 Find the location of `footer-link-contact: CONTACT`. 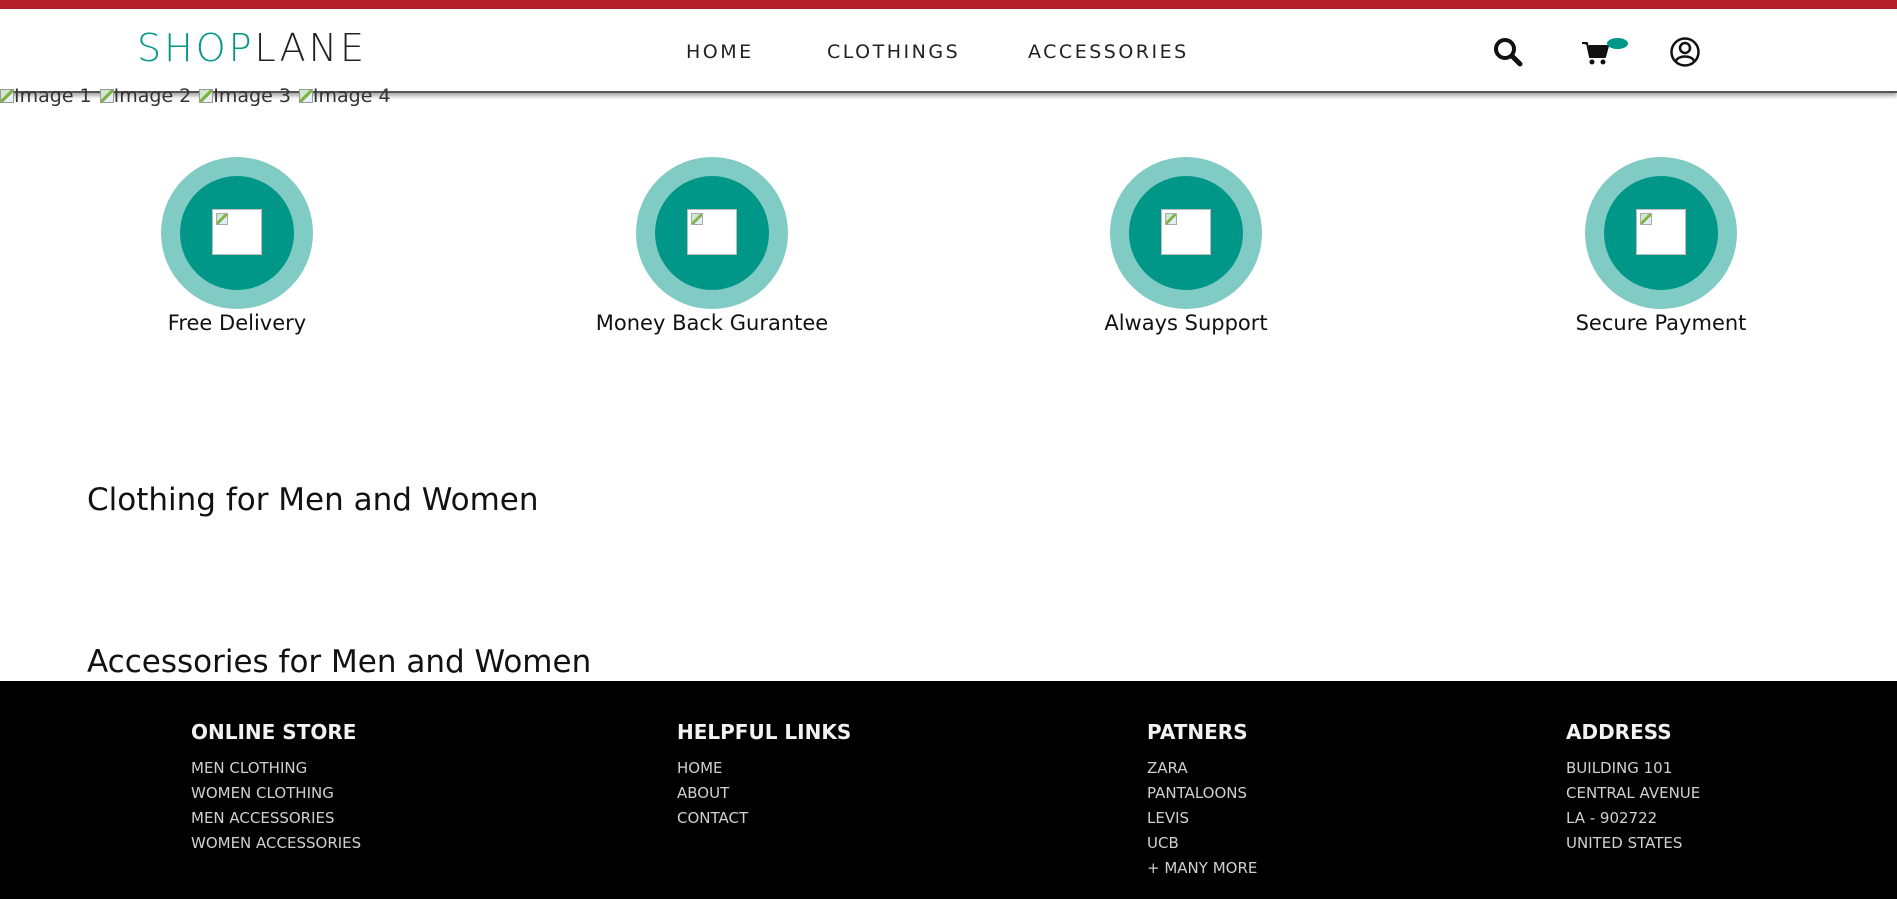

footer-link-contact: CONTACT is located at coordinates (764, 818).